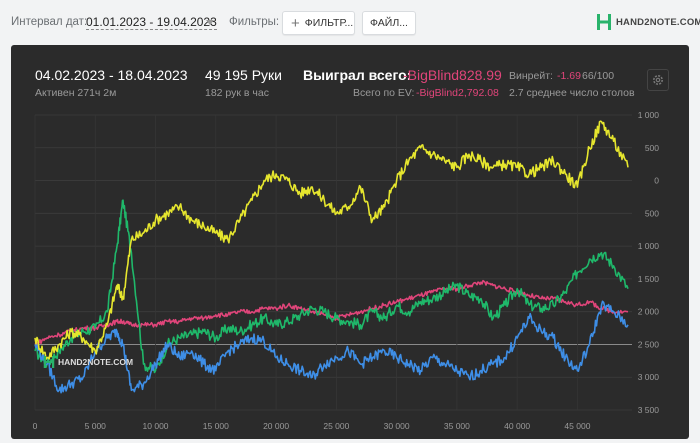 The image size is (700, 443). What do you see at coordinates (517, 426) in the screenshot?
I see `x-tick-label: 40 000` at bounding box center [517, 426].